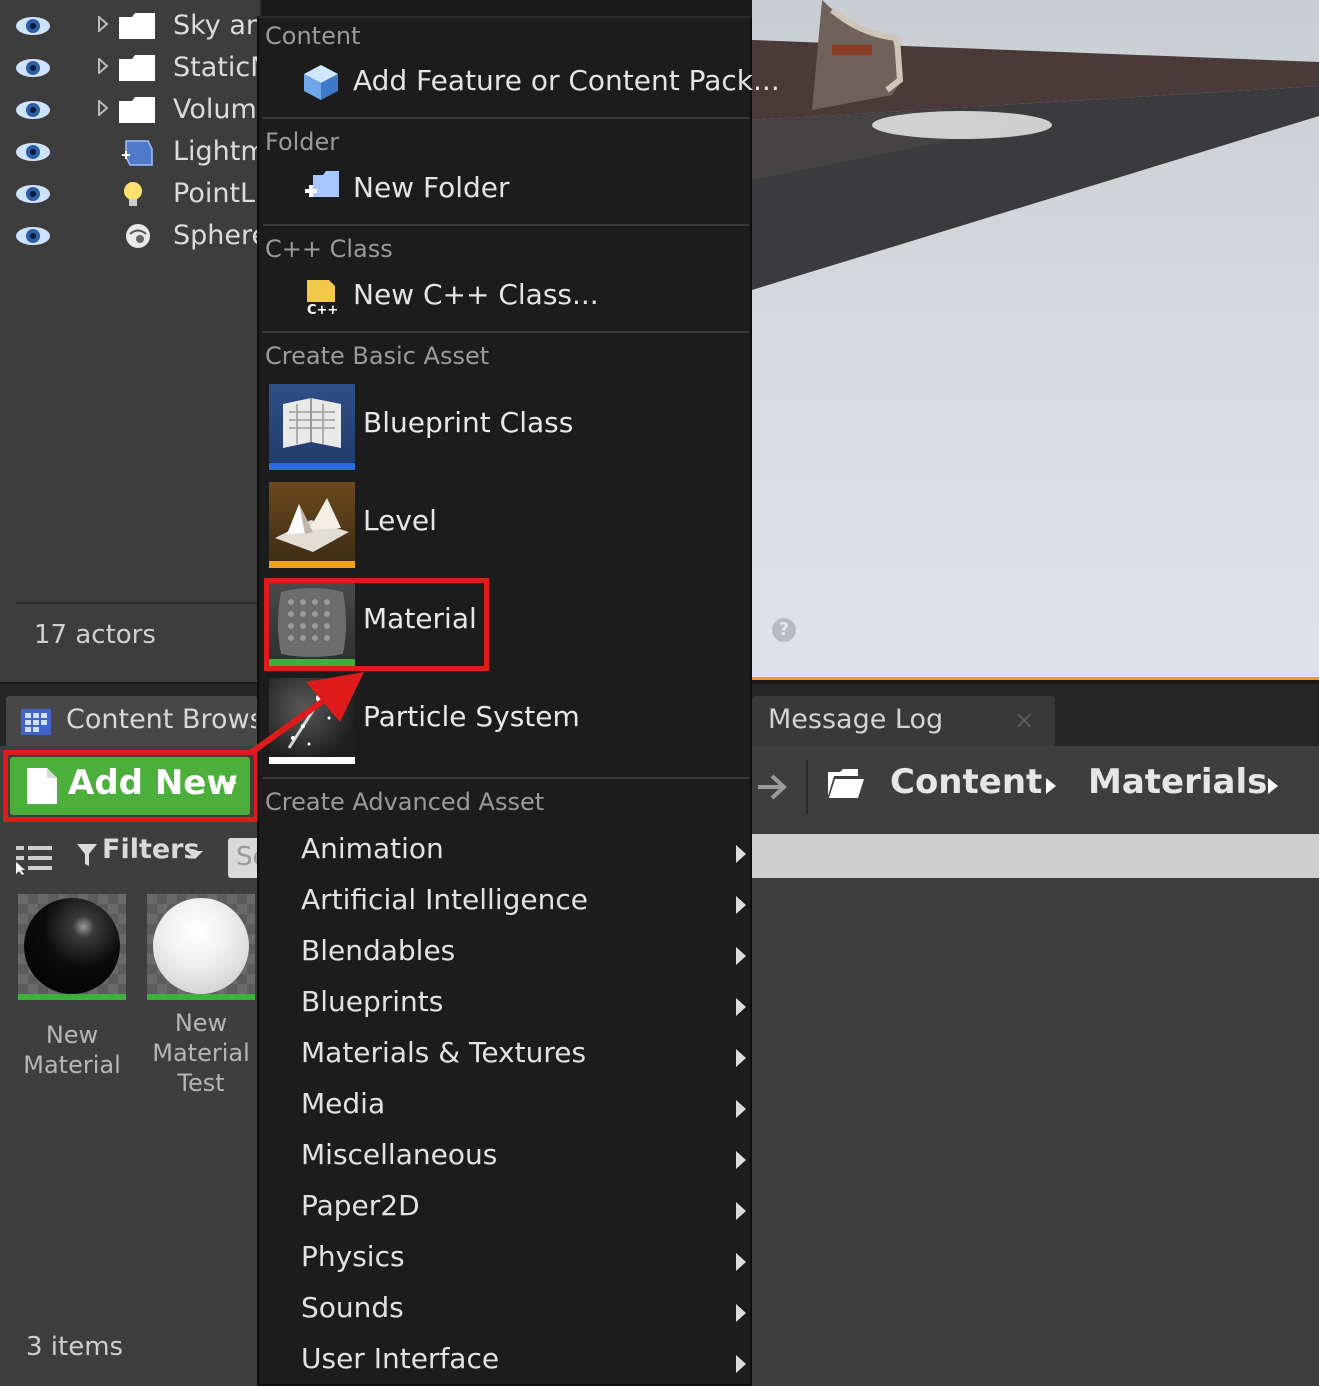 Image resolution: width=1319 pixels, height=1386 pixels. I want to click on section-header-advanced-asset: Create Advanced Asset, so click(405, 802).